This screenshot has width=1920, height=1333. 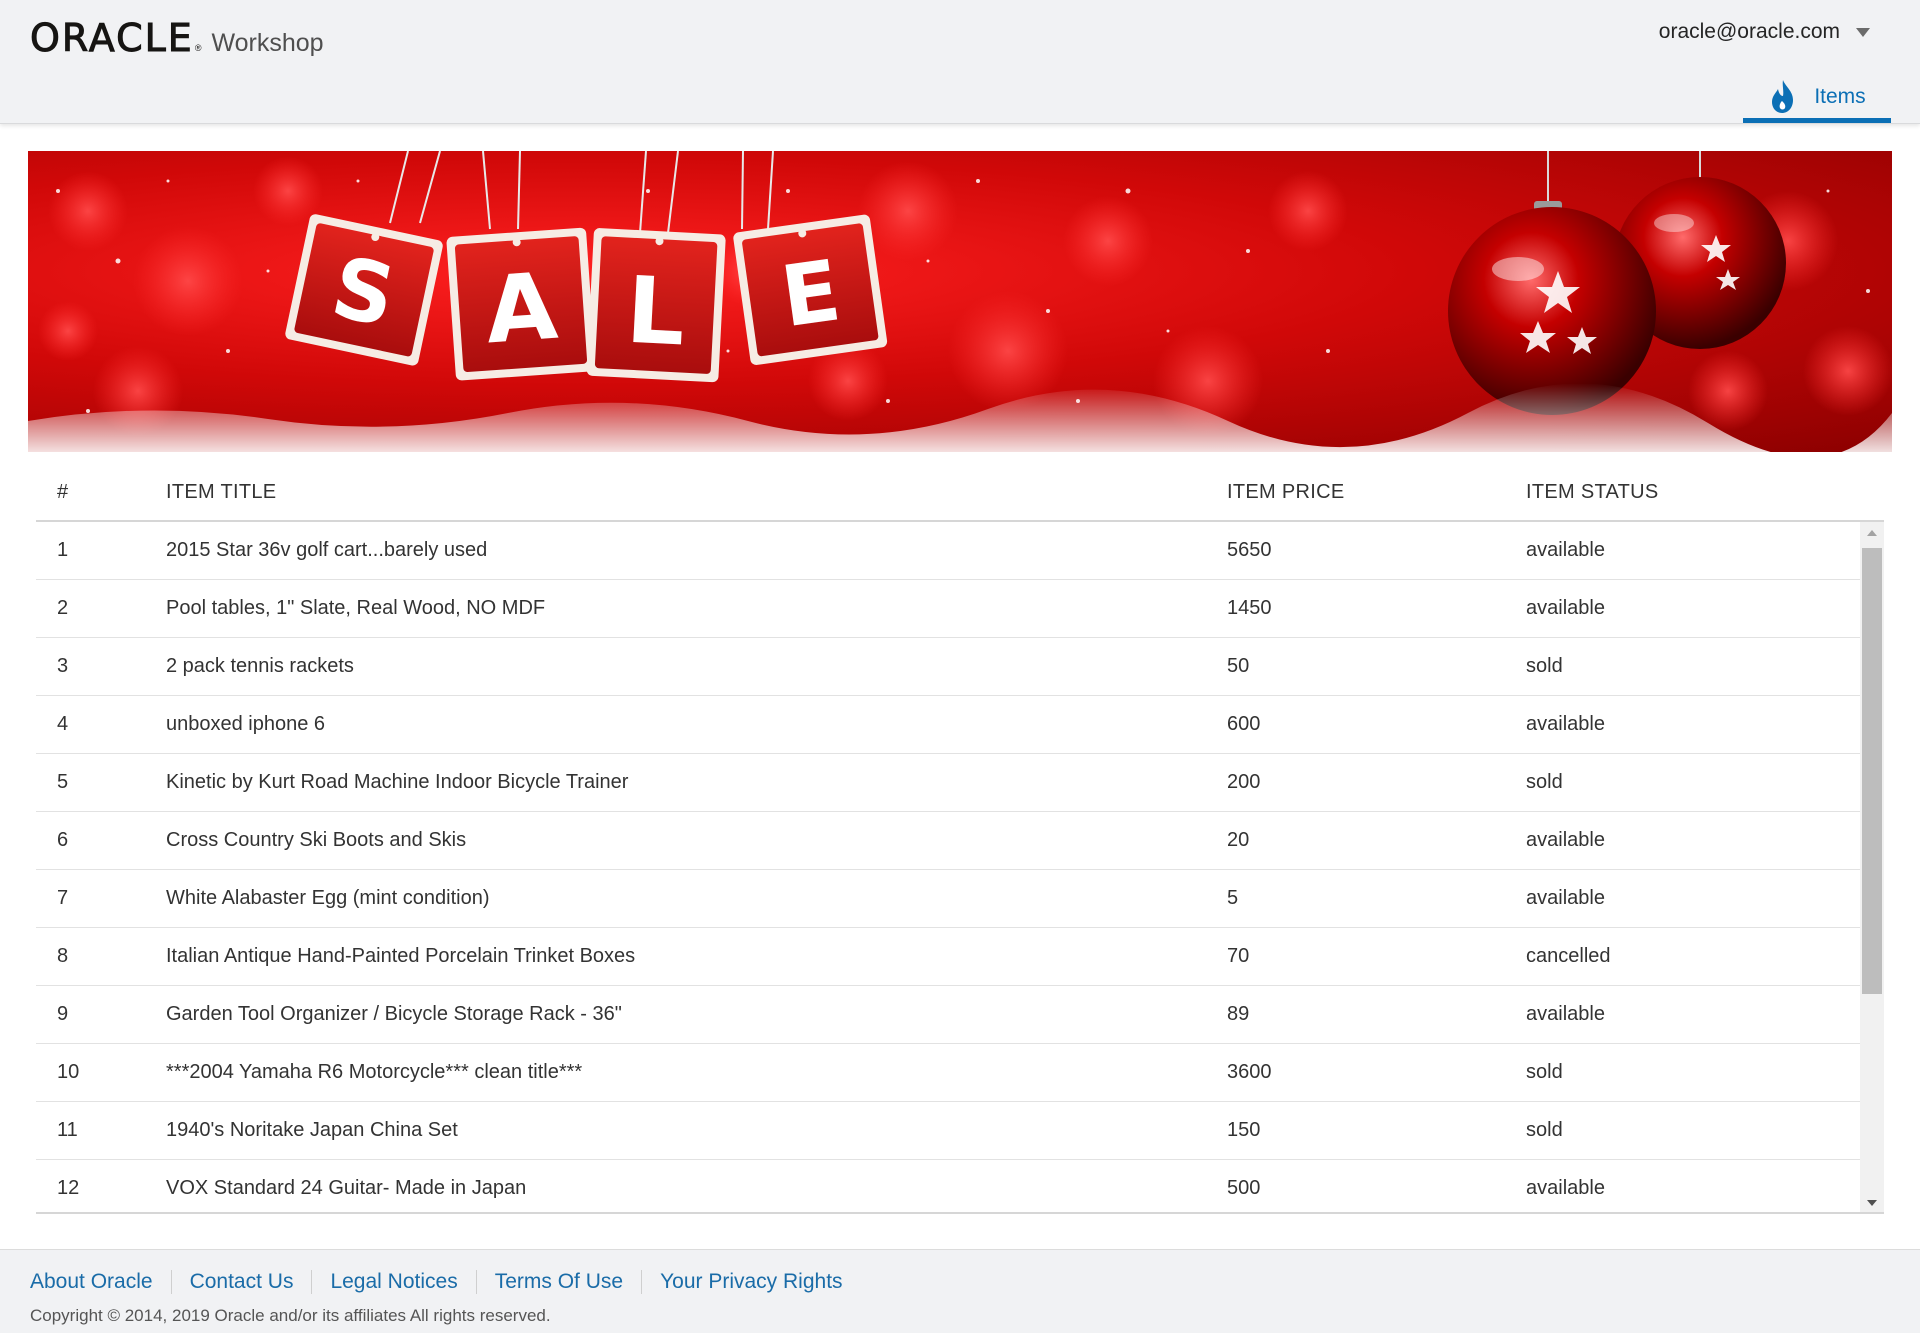 I want to click on cell-item-status: cancelled, so click(x=1568, y=956).